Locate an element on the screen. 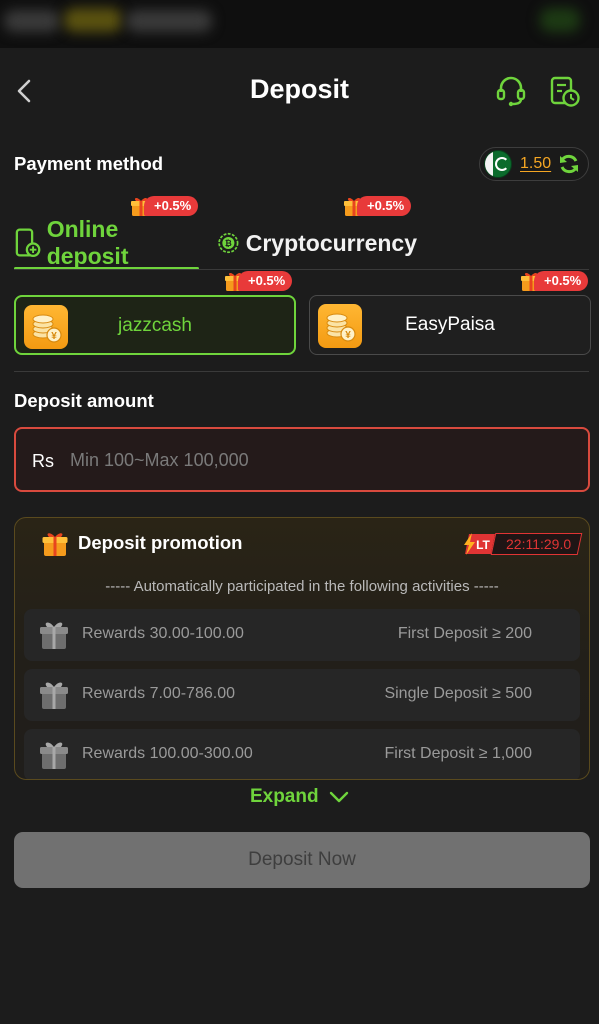 This screenshot has width=599, height=1024. tabs-divider is located at coordinates (301, 269).